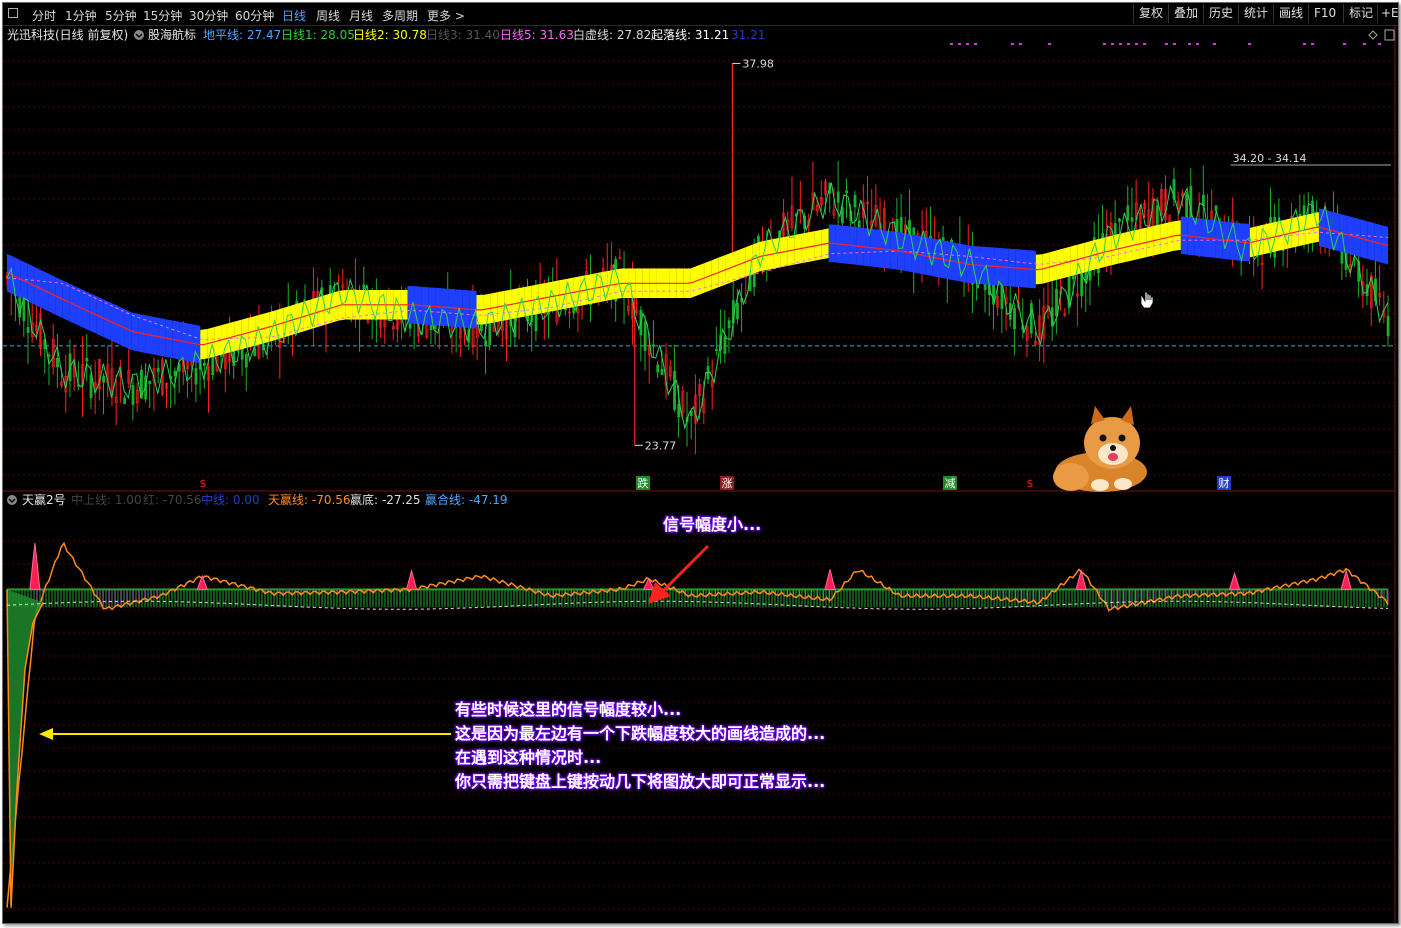 Image resolution: width=1401 pixels, height=928 pixels. I want to click on legend-value-extra: 31.21, so click(748, 35).